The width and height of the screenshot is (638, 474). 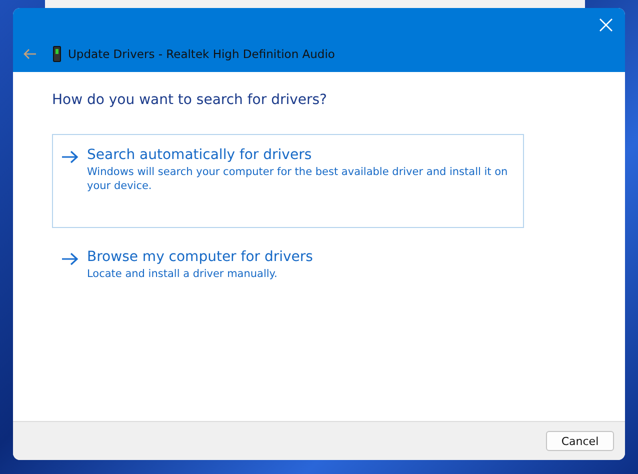 I want to click on option-description: Windows will search your computer for the best available driver and install it on your device., so click(x=298, y=179).